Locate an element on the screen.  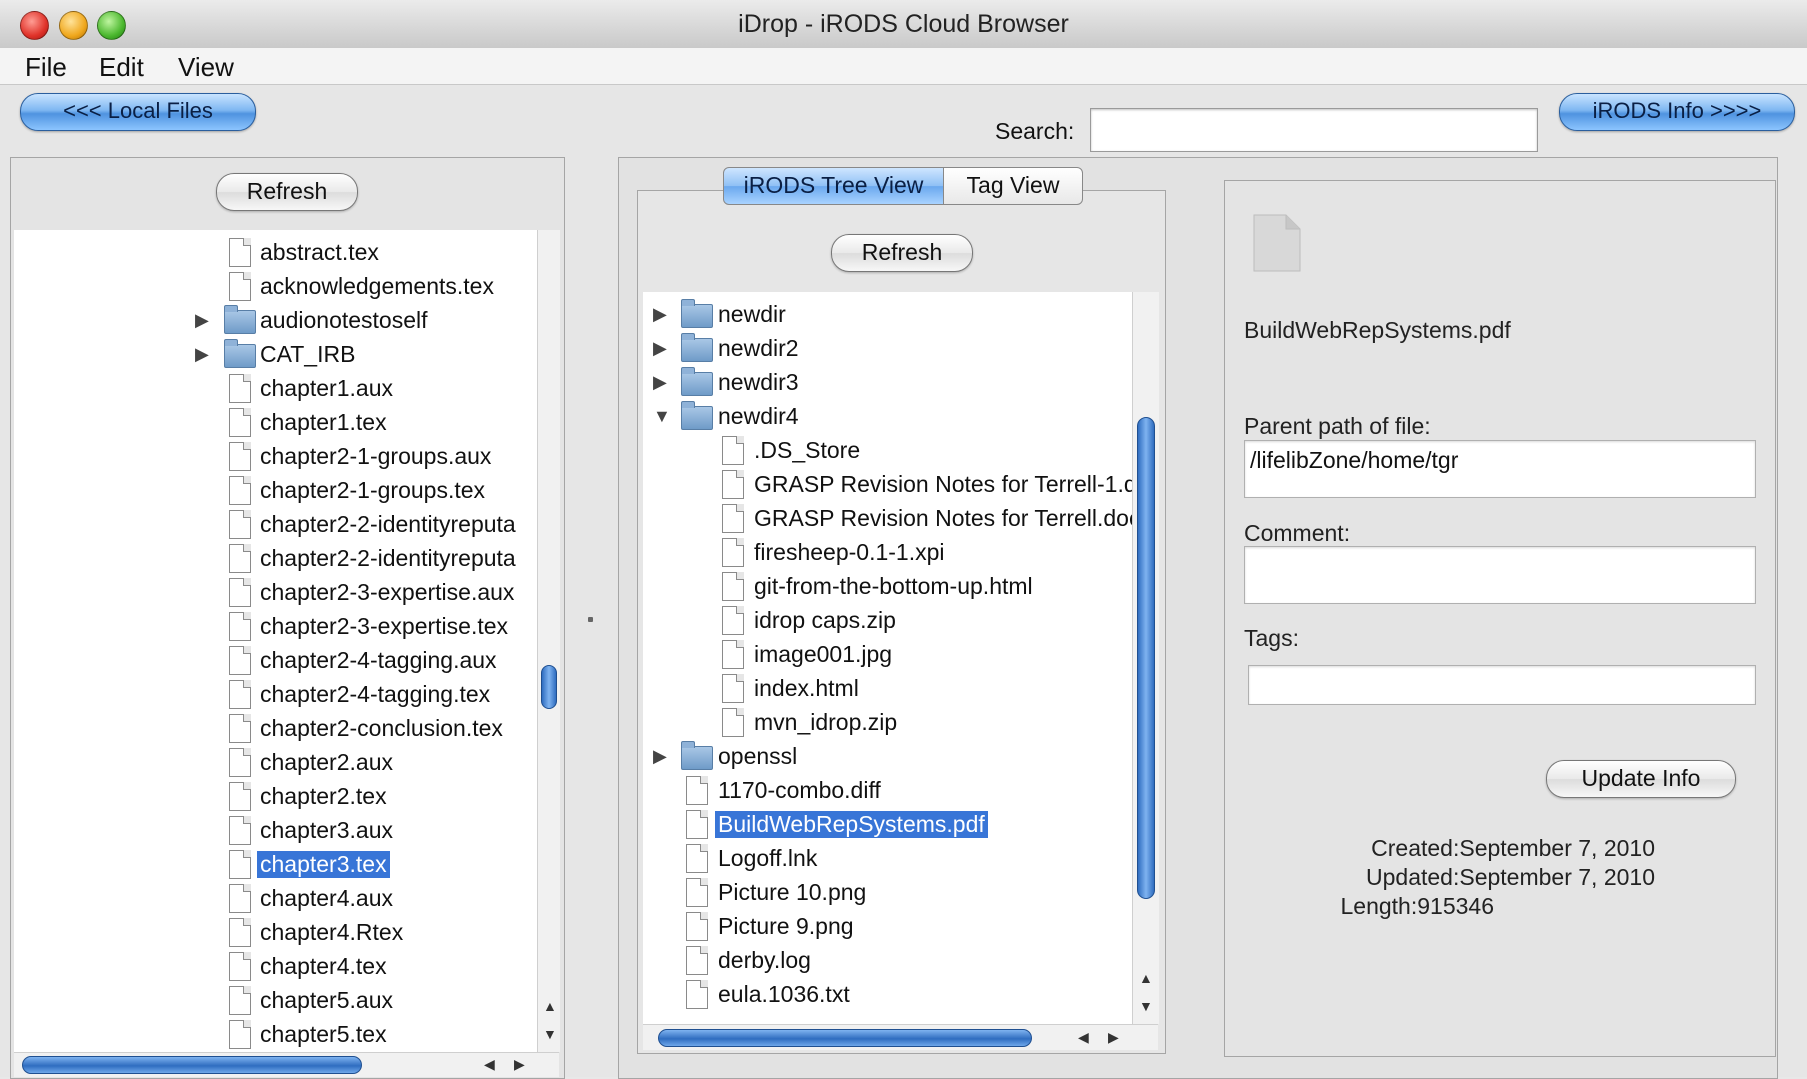
local-refresh-button: Refresh is located at coordinates (287, 192).